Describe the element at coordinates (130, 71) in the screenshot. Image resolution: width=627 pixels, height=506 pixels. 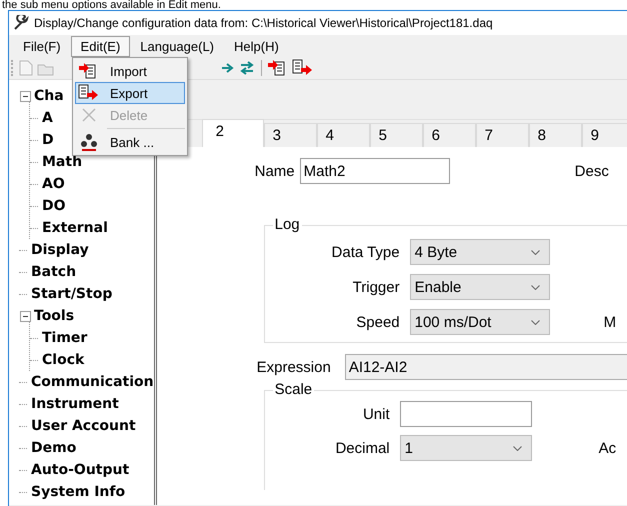
I see `menu-item: Import` at that location.